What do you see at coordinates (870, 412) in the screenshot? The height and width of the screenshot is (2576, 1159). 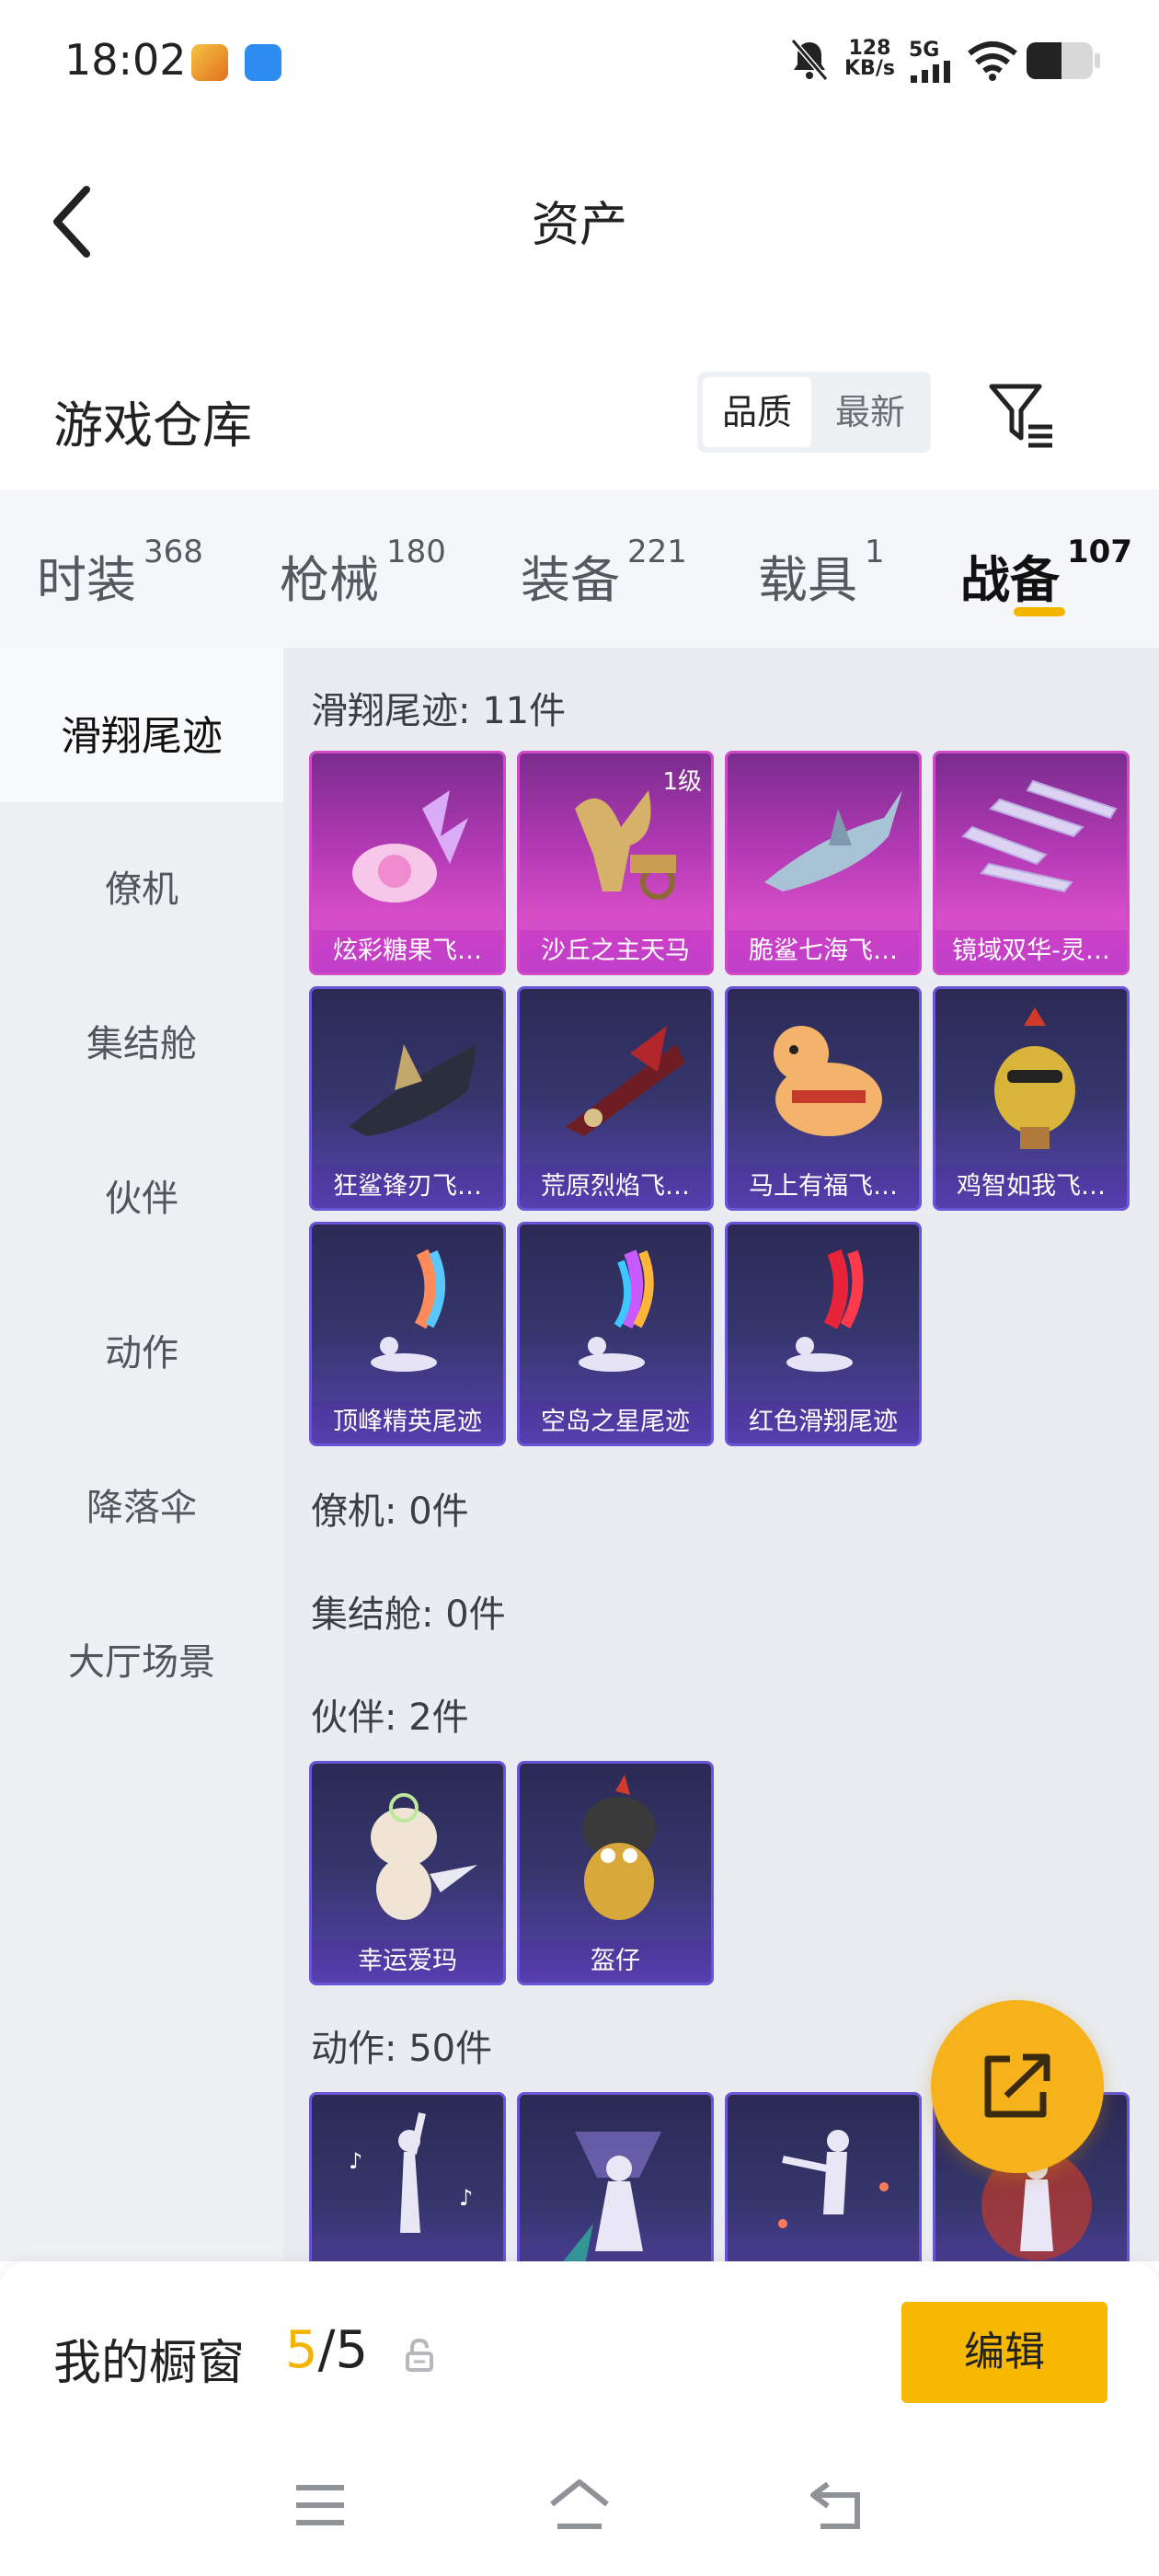 I see `sort-newest-button: 最新` at bounding box center [870, 412].